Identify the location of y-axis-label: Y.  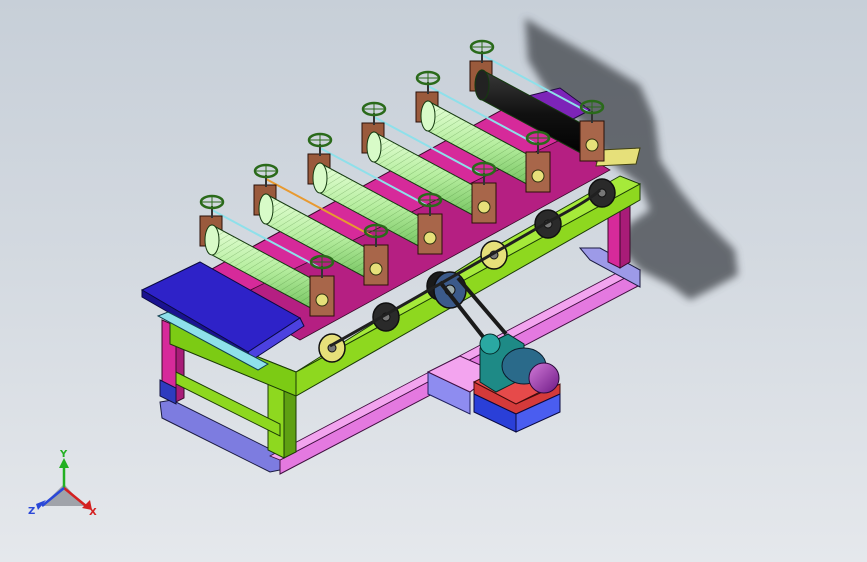
(63, 454).